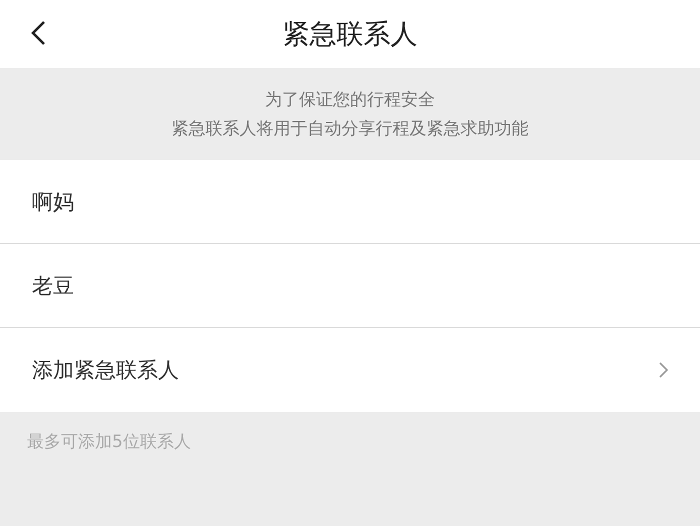  I want to click on page-title: 紧急联系人, so click(350, 35).